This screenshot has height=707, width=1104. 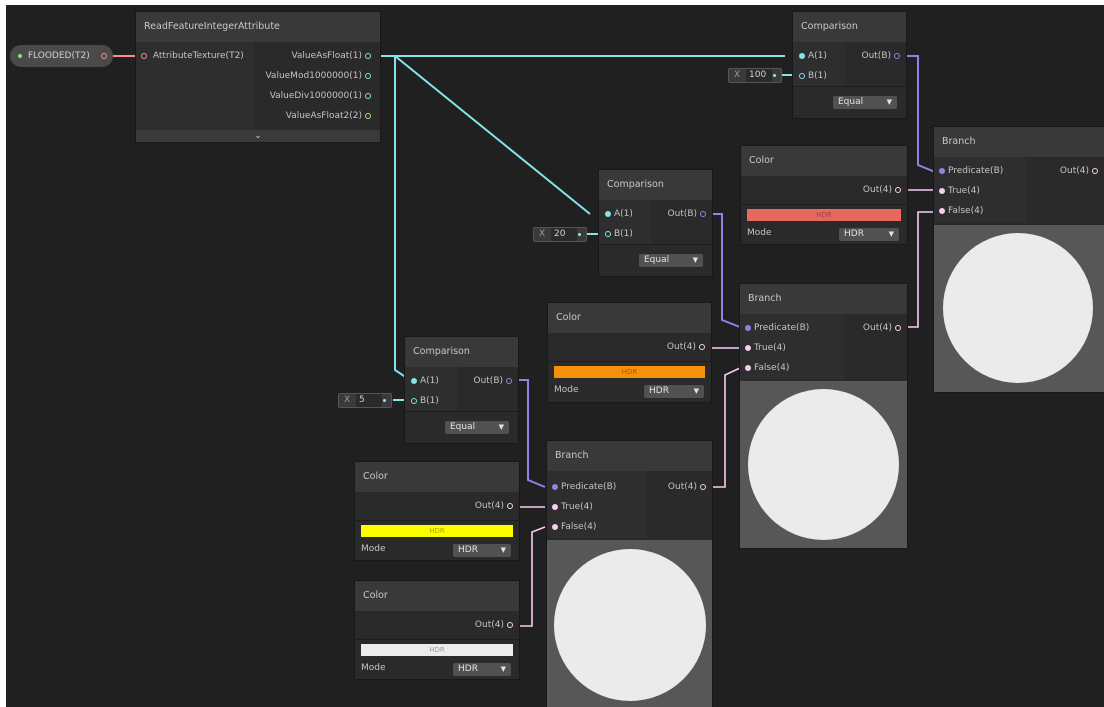 I want to click on color-node-red: Color Out(4) HDR Mode HDR ▼, so click(x=824, y=195).